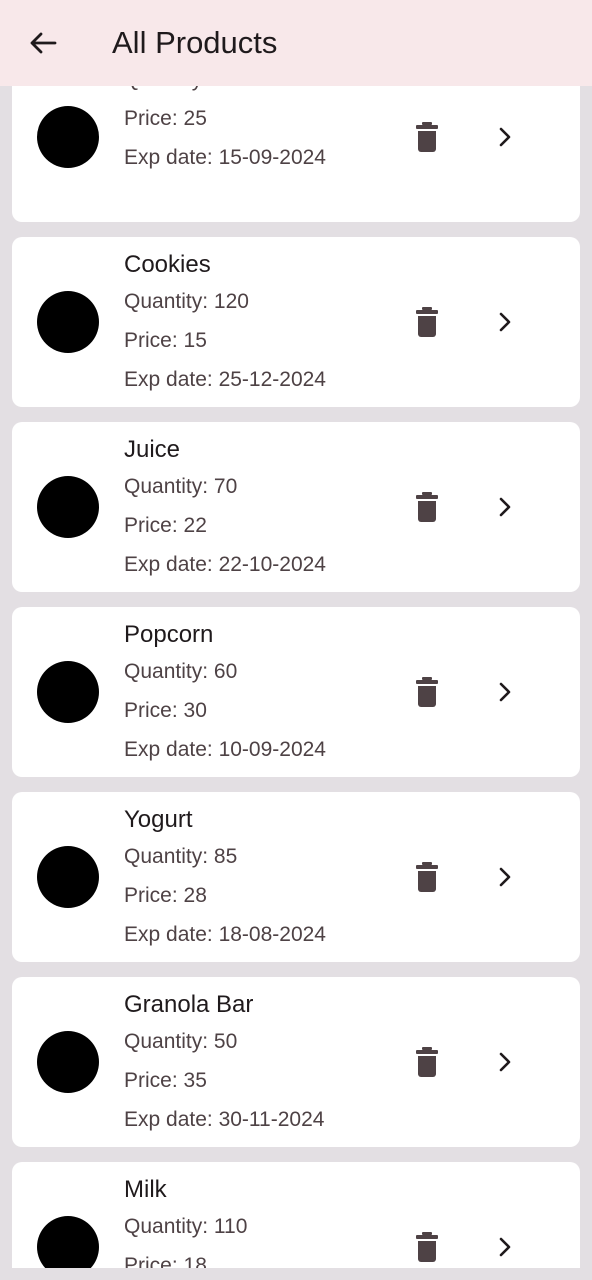 The image size is (592, 1280). What do you see at coordinates (195, 42) in the screenshot?
I see `page-title: All Products` at bounding box center [195, 42].